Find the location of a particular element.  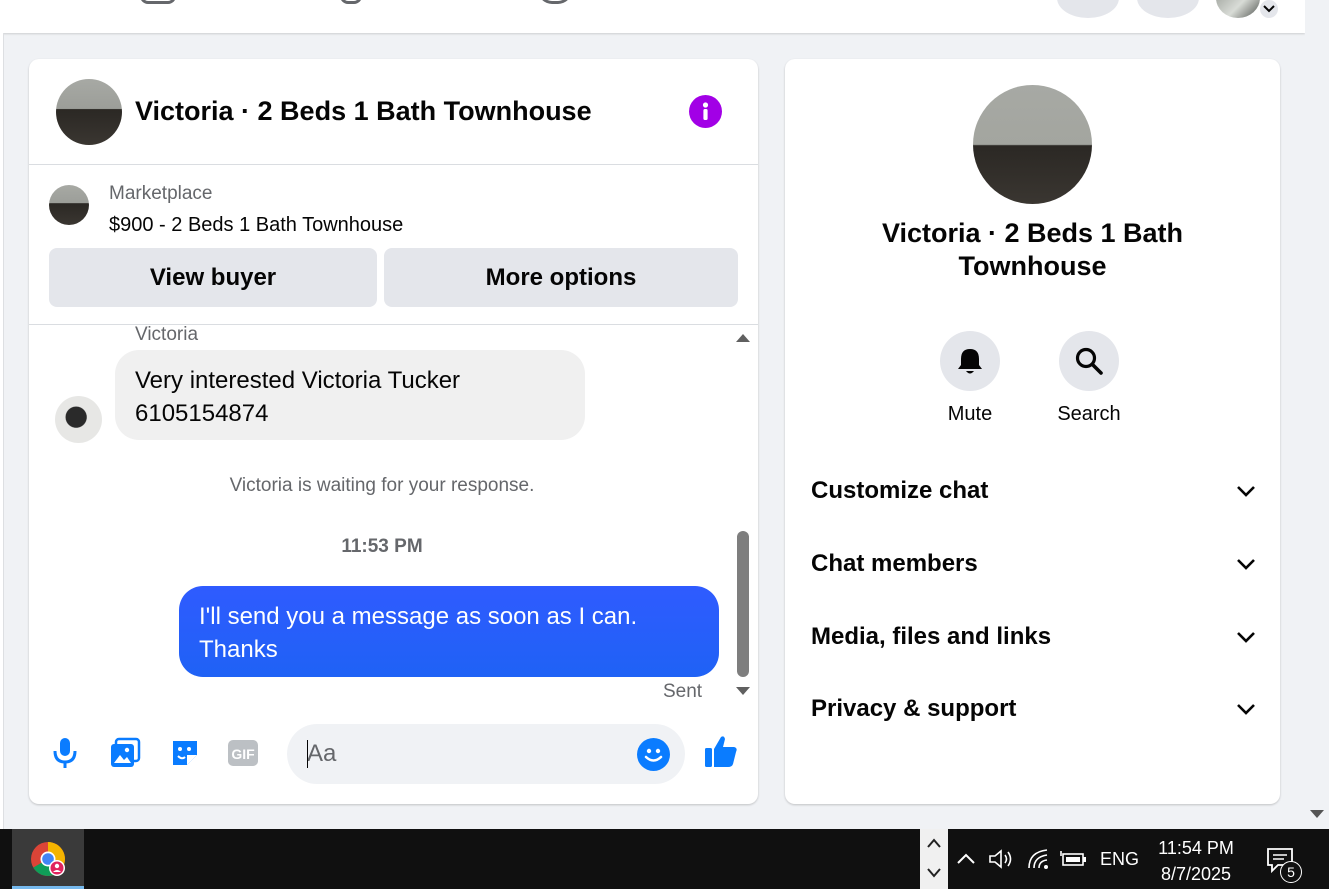

volume-icon is located at coordinates (1001, 859).